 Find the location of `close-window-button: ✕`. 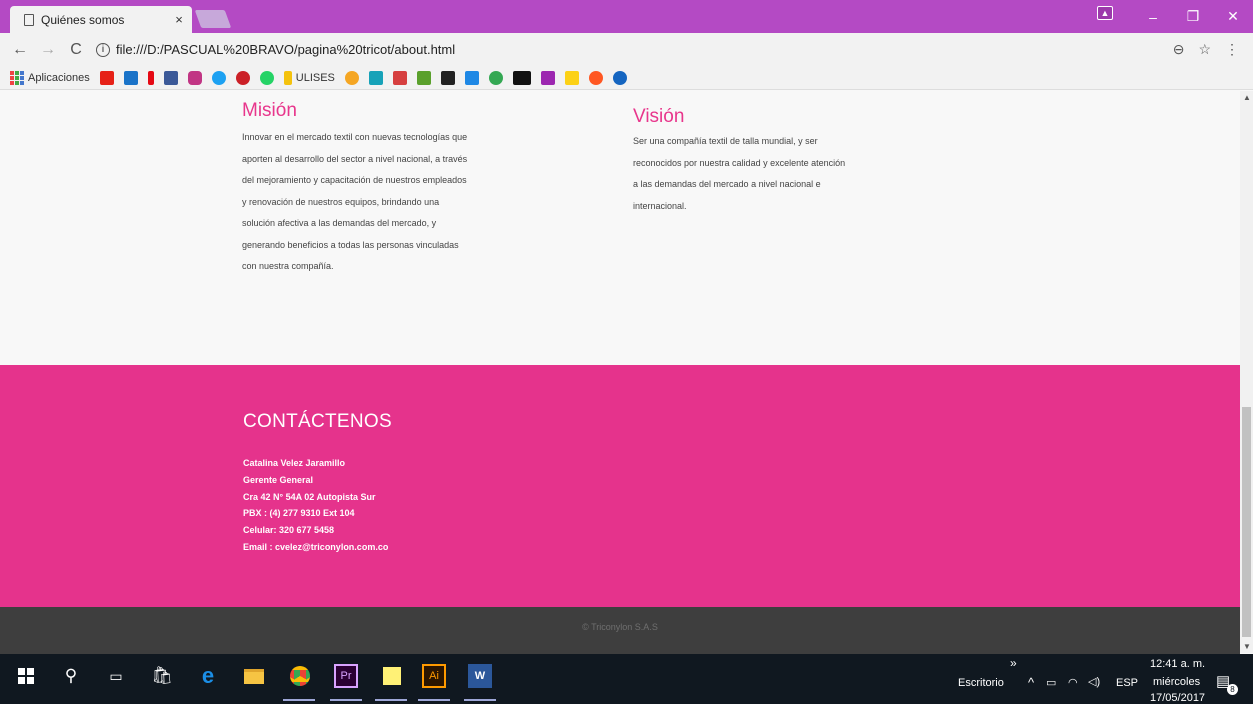

close-window-button: ✕ is located at coordinates (1233, 16).